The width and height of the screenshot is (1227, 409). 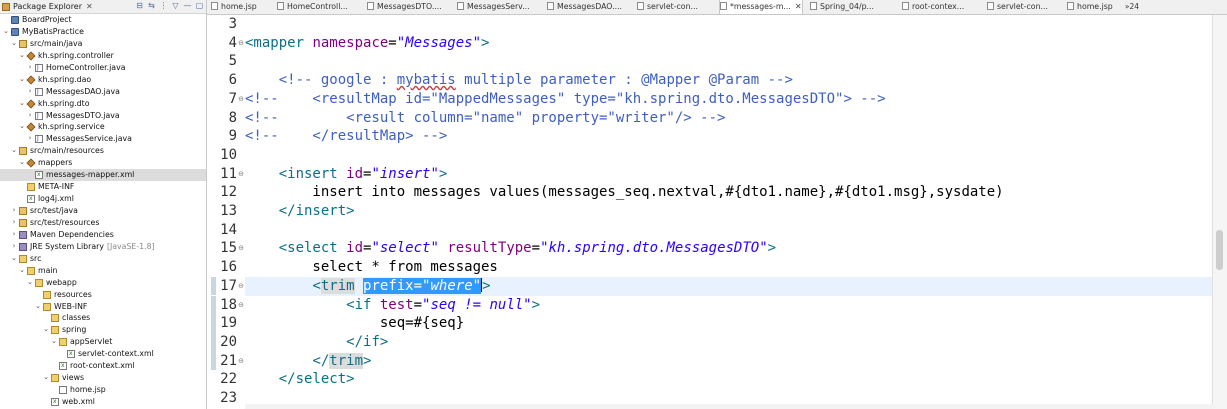 I want to click on tree-item: › Maven Dependencies, so click(x=103, y=235).